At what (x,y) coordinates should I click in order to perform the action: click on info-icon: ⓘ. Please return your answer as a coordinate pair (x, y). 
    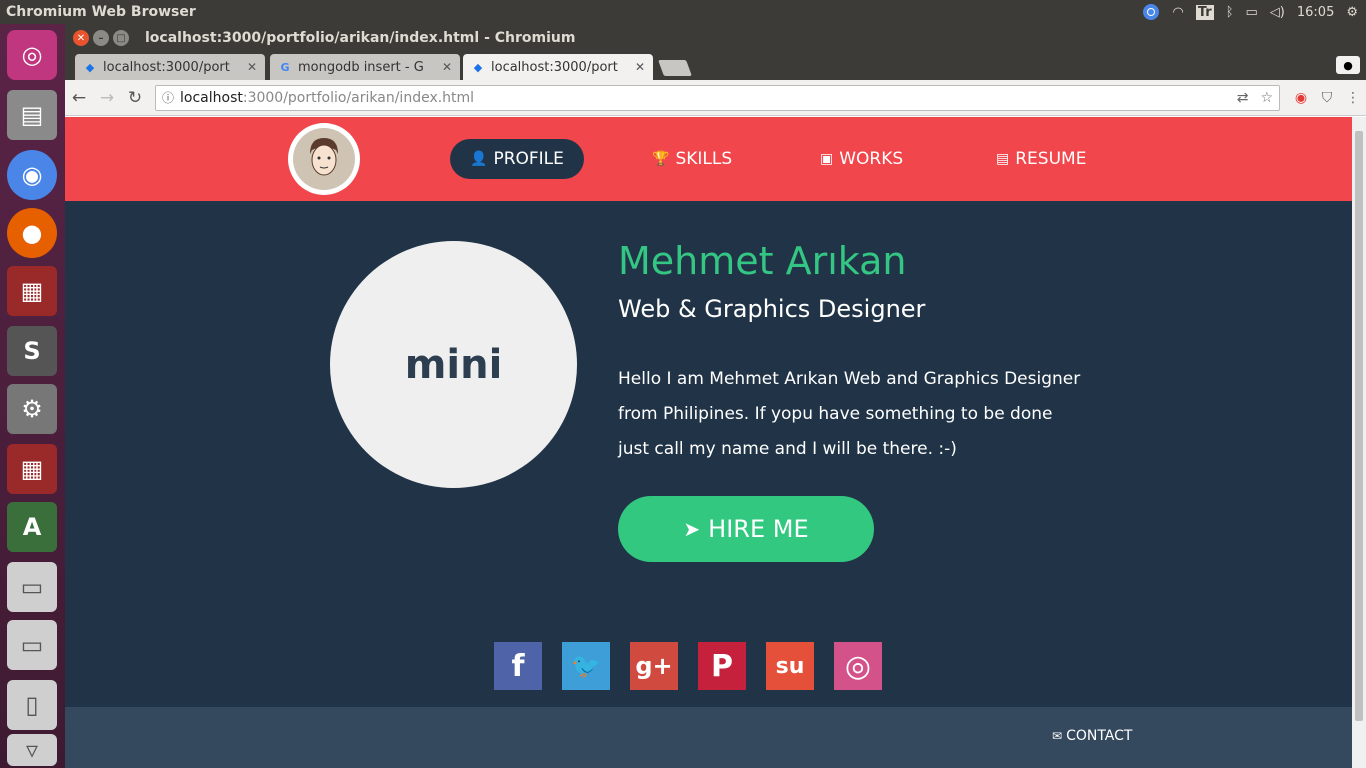
    Looking at the image, I should click on (168, 97).